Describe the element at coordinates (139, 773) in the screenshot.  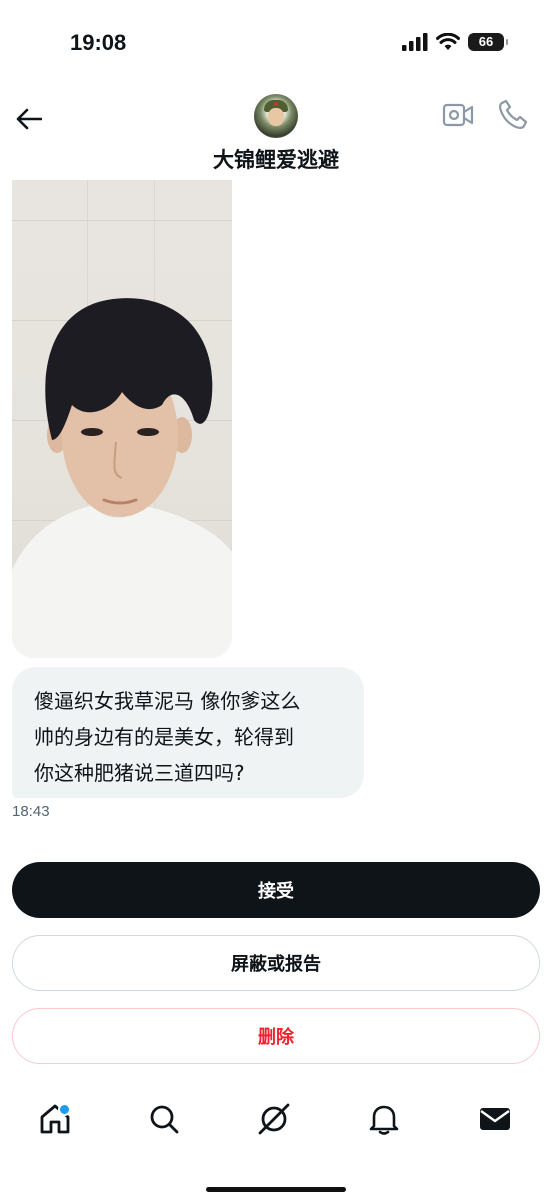
I see `message-line: 你这种肥猪说三道四吗?` at that location.